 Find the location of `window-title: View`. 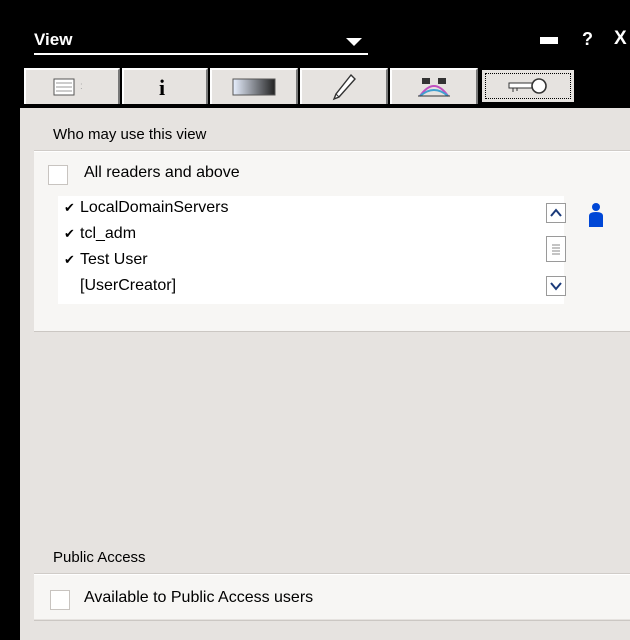

window-title: View is located at coordinates (53, 39).